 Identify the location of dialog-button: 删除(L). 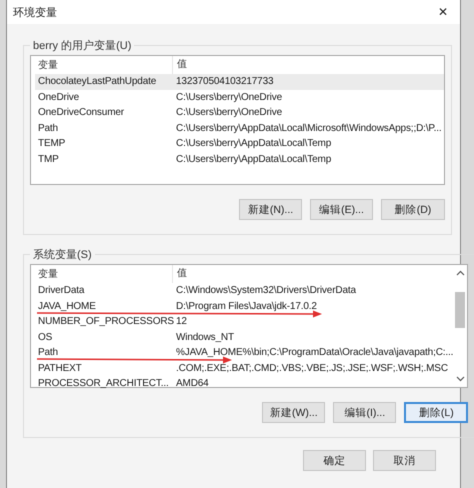
(436, 412).